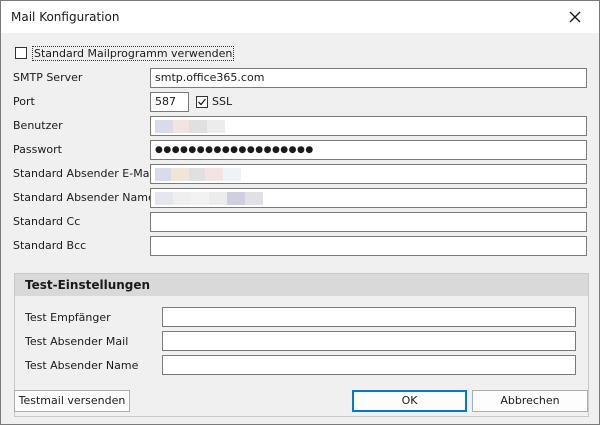 Image resolution: width=600 pixels, height=425 pixels. I want to click on test-recipient-input, so click(369, 317).